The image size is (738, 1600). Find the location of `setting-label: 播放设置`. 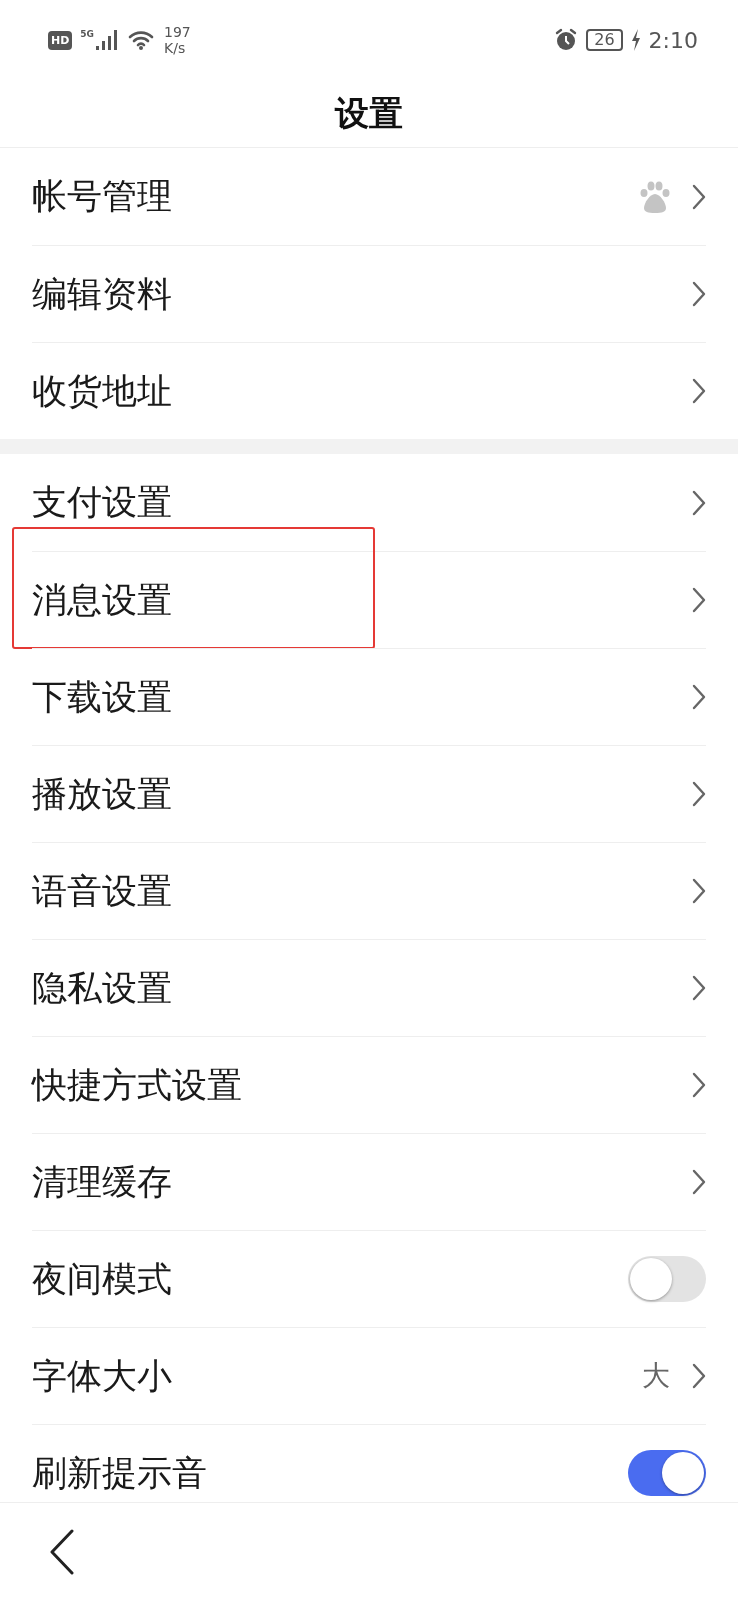

setting-label: 播放设置 is located at coordinates (102, 794).